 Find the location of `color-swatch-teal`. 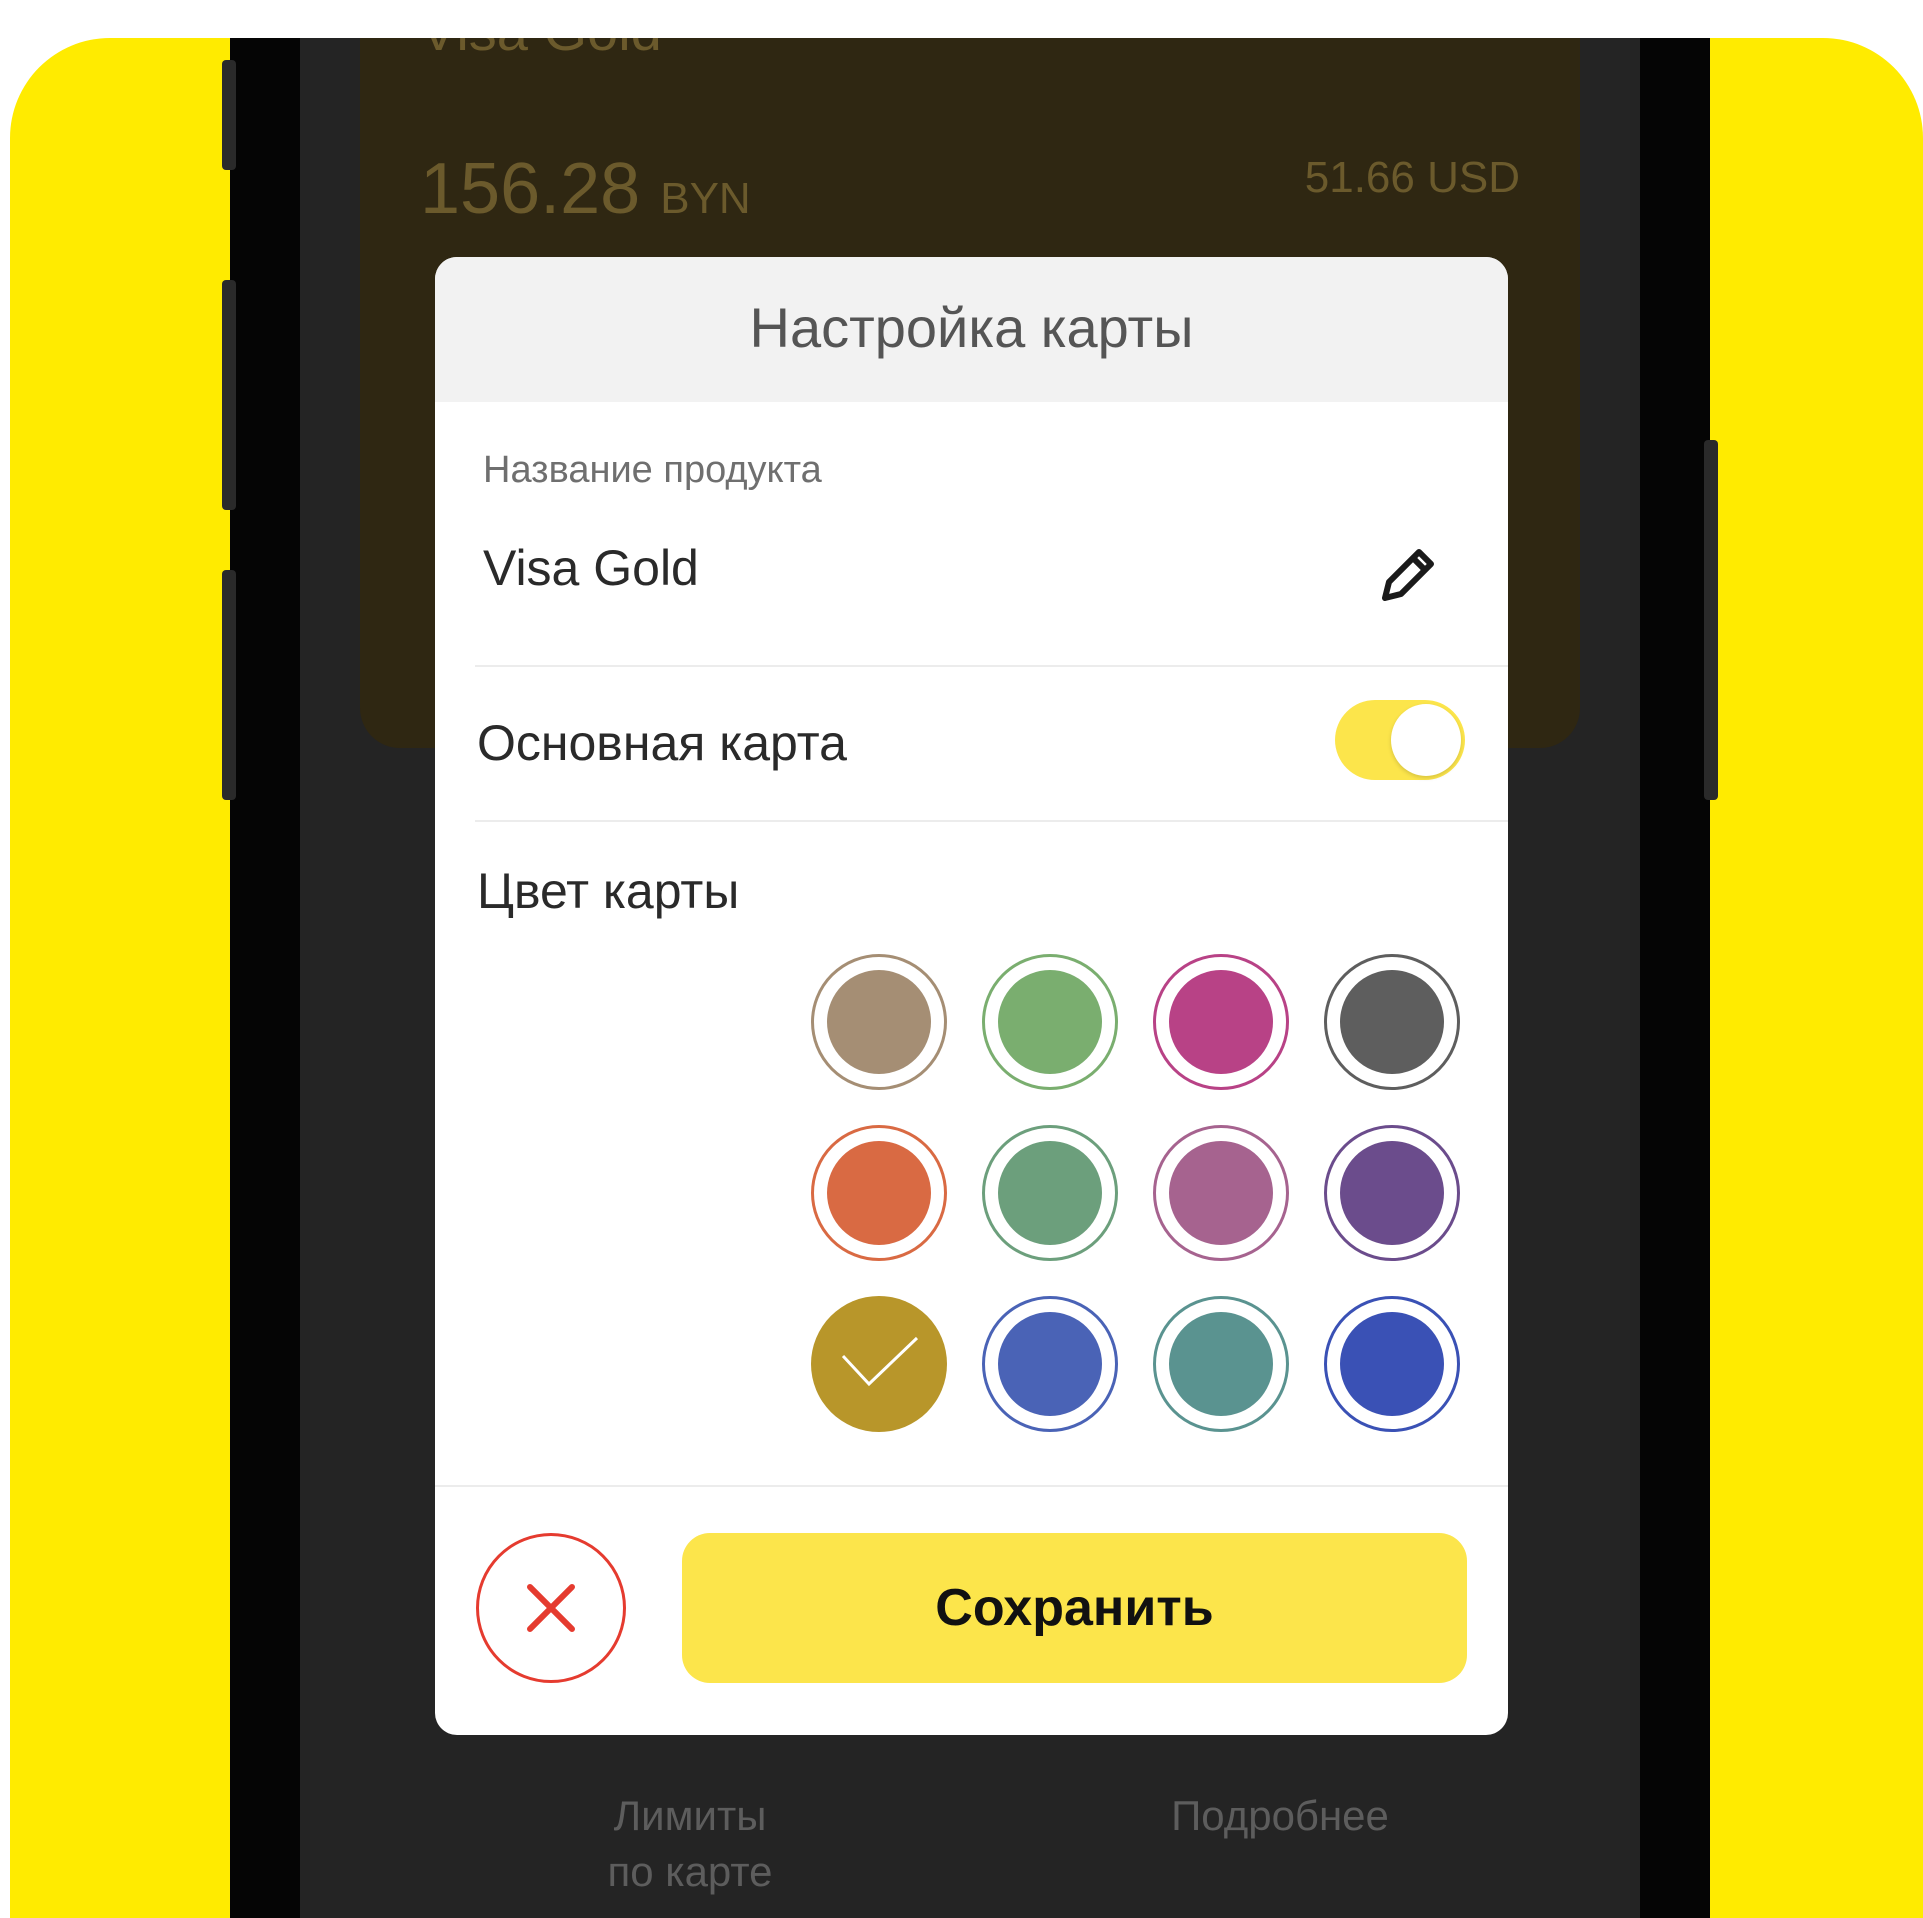

color-swatch-teal is located at coordinates (1221, 1364).